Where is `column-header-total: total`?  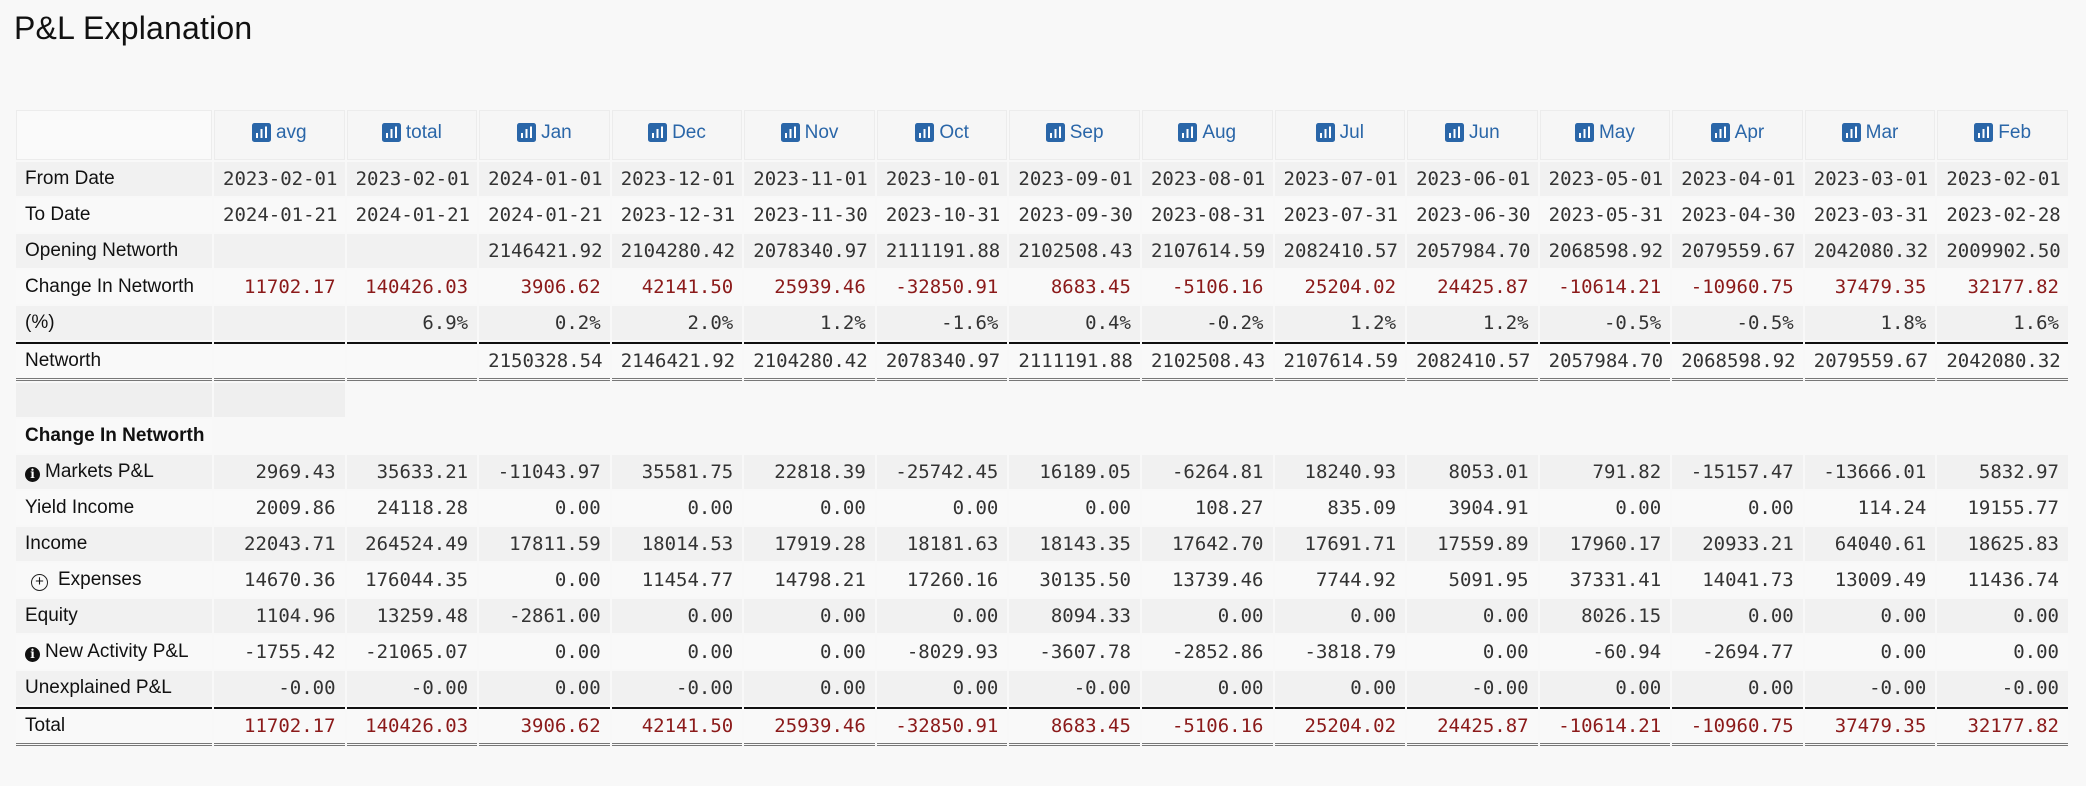 column-header-total: total is located at coordinates (412, 135).